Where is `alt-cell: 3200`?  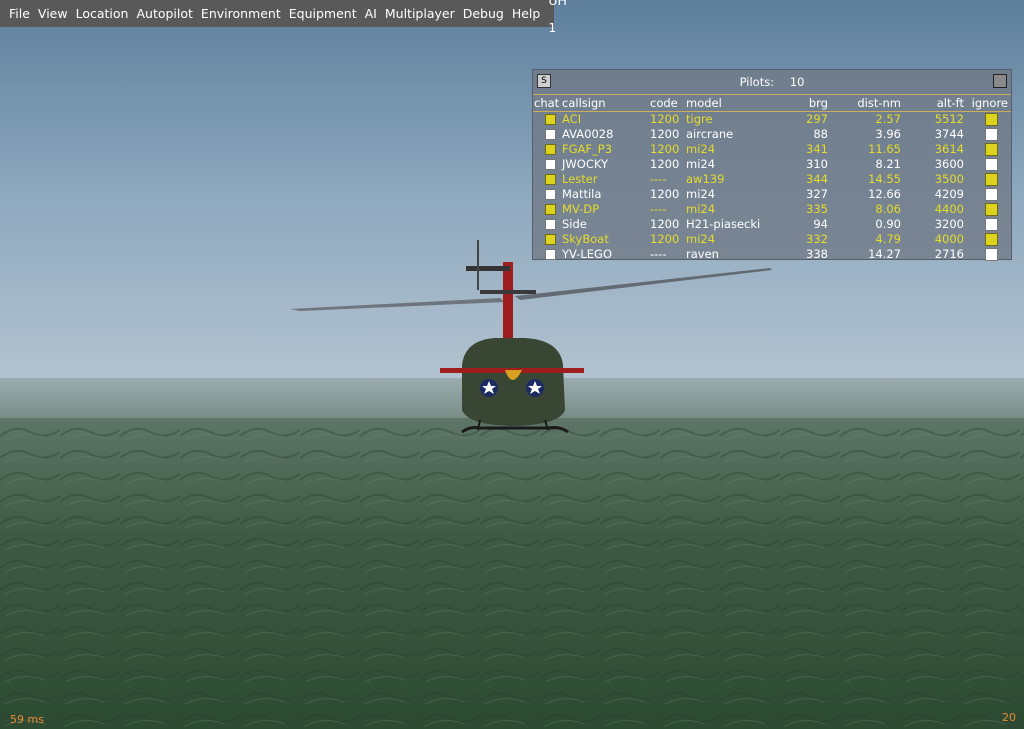
alt-cell: 3200 is located at coordinates (949, 224).